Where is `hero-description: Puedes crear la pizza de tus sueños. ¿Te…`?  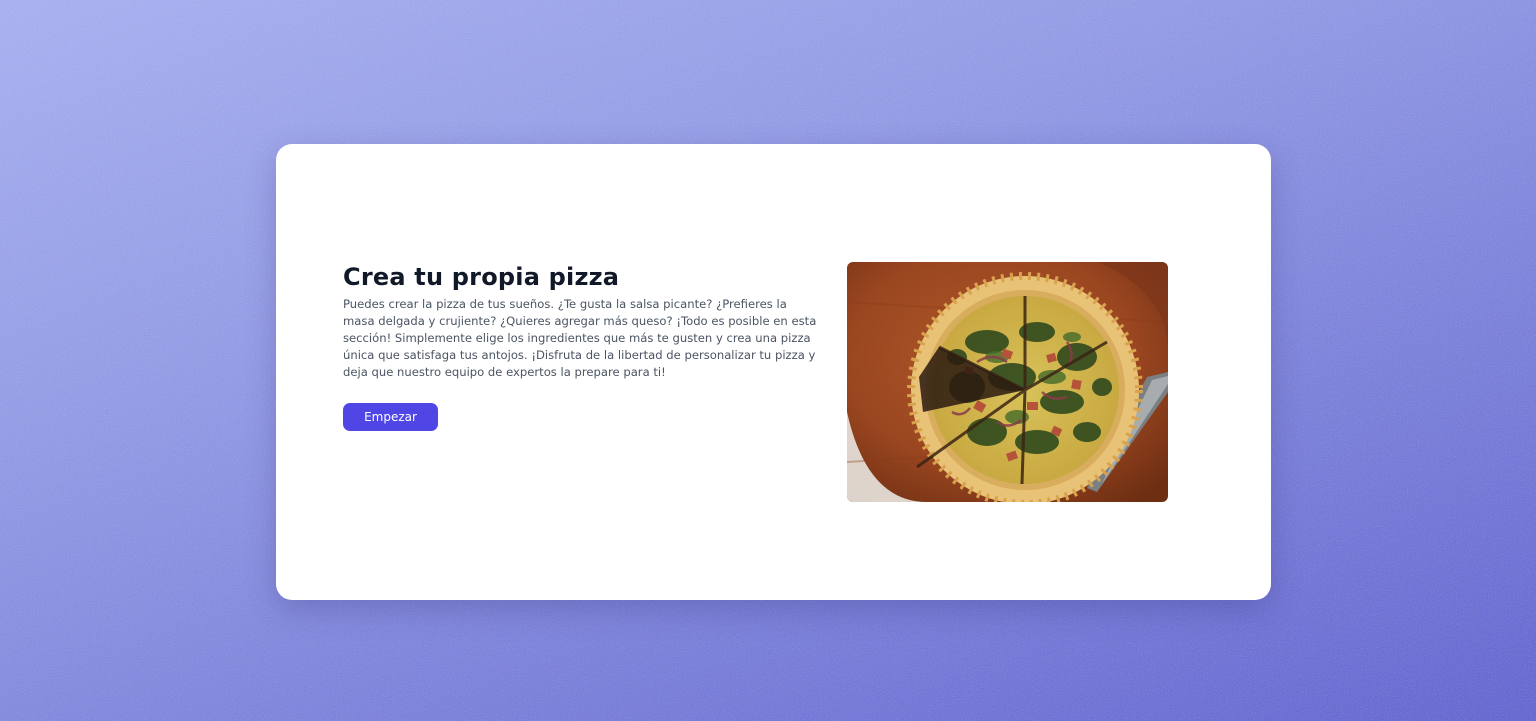
hero-description: Puedes crear la pizza de tus sueños. ¿Te… is located at coordinates (580, 338).